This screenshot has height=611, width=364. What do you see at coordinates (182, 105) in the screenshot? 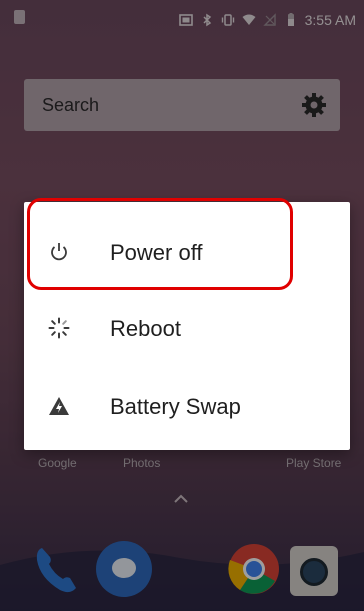
I see `search-bar: Search` at bounding box center [182, 105].